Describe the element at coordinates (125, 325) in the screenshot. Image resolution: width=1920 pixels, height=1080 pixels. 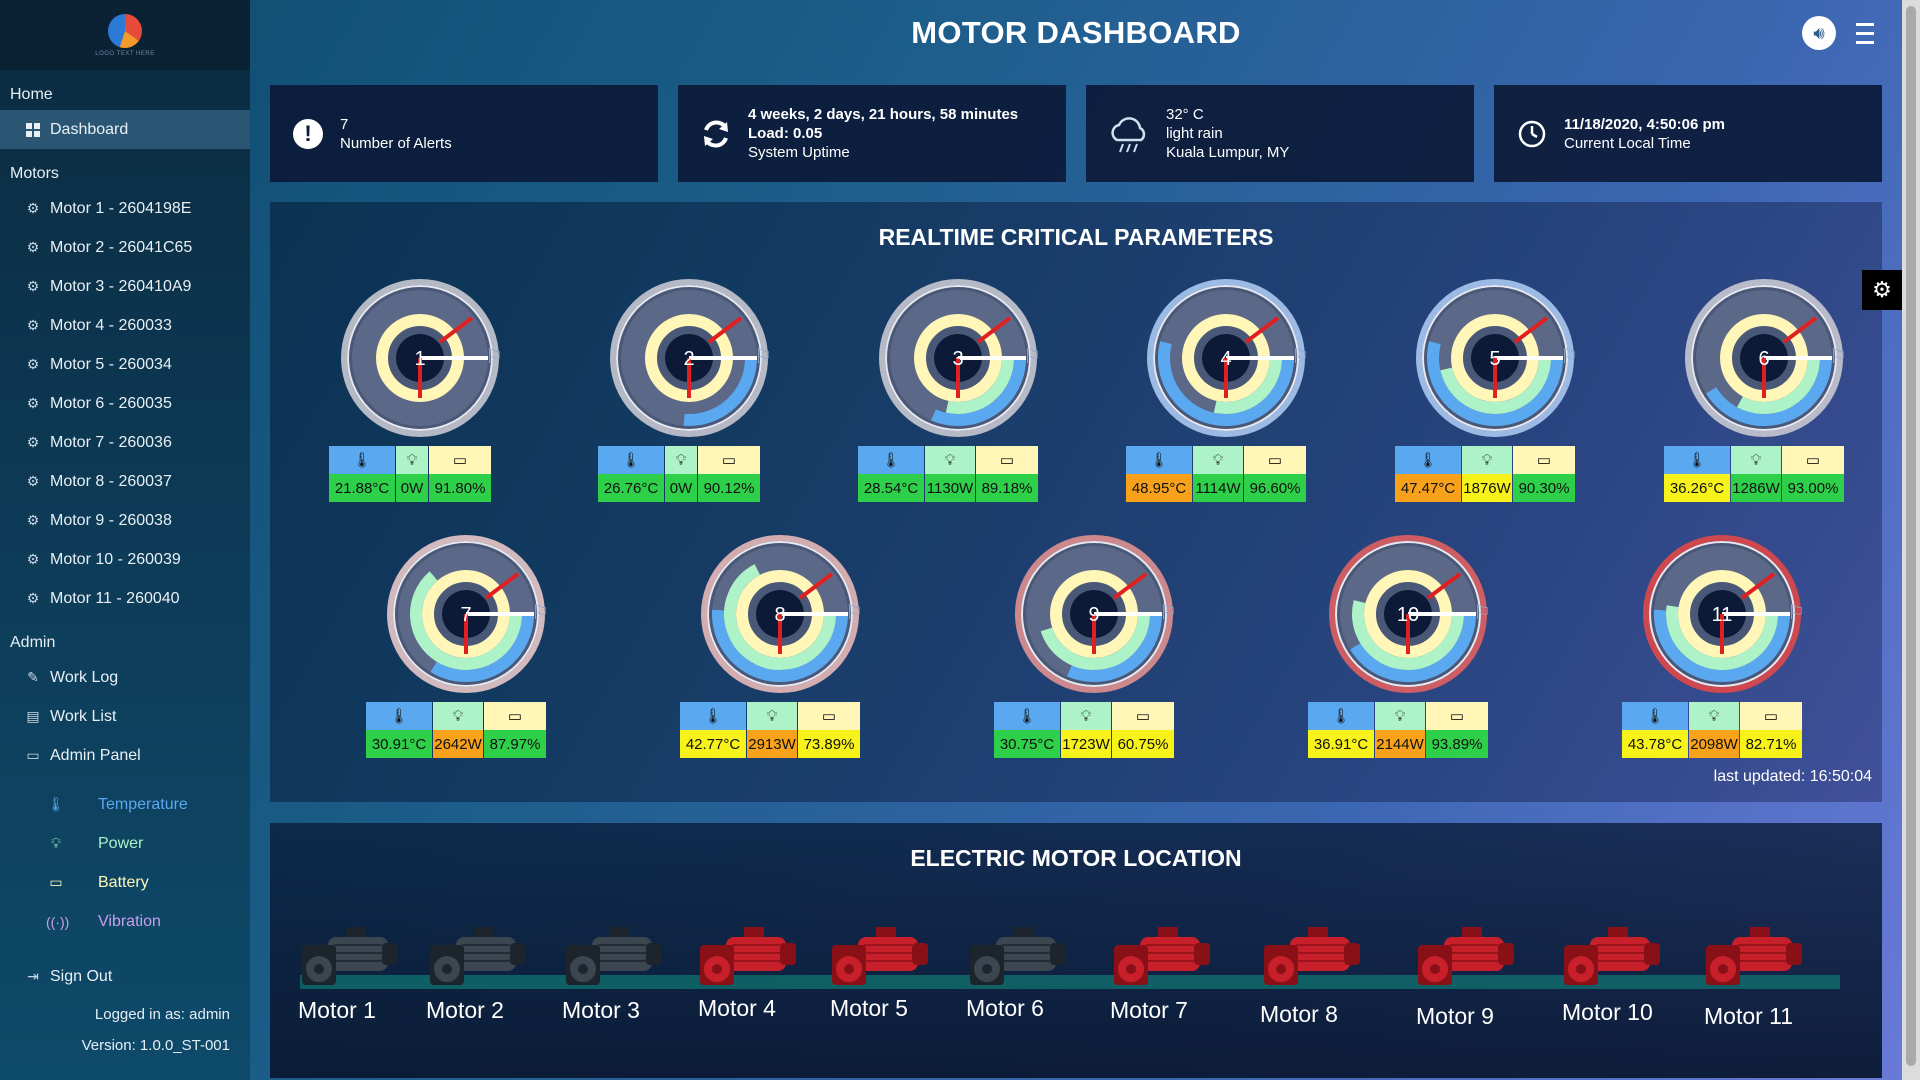
I see `sidebar-item-motor-4: ⚙ Motor 4 - 260033` at that location.